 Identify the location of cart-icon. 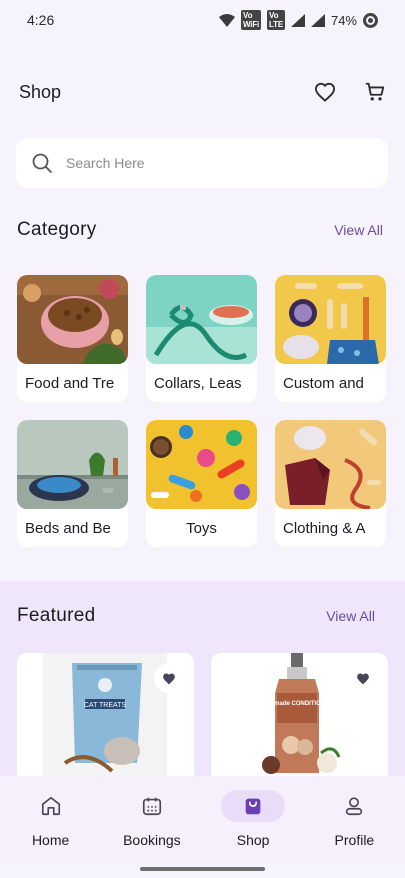
(375, 91).